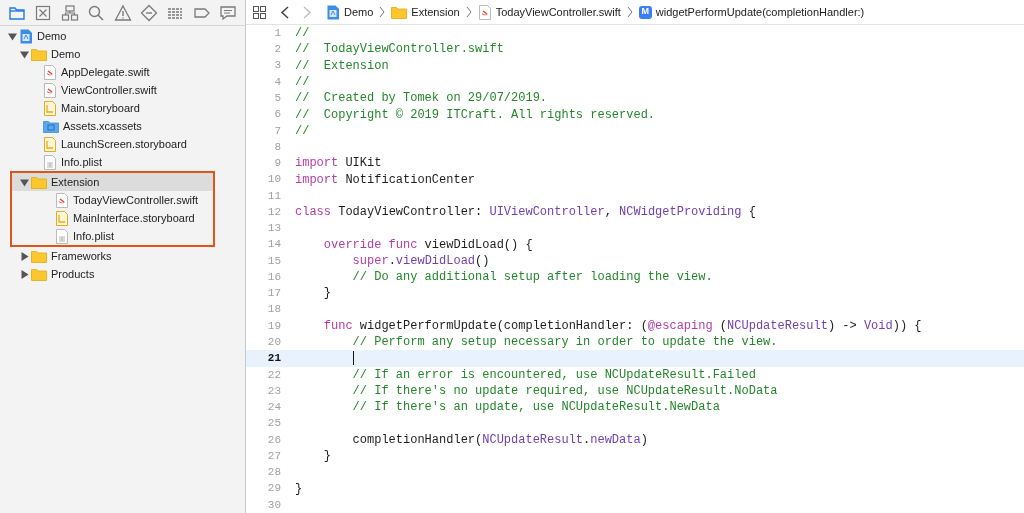 The image size is (1024, 513). Describe the element at coordinates (273, 489) in the screenshot. I see `line-number: 29` at that location.